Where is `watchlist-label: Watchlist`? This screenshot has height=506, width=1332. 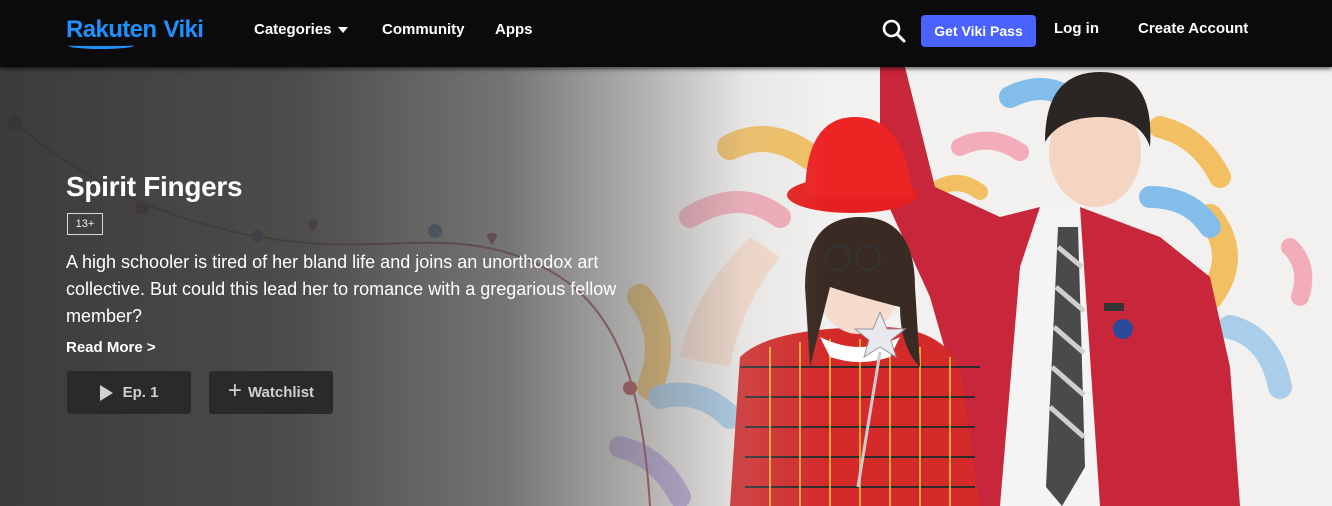 watchlist-label: Watchlist is located at coordinates (281, 392).